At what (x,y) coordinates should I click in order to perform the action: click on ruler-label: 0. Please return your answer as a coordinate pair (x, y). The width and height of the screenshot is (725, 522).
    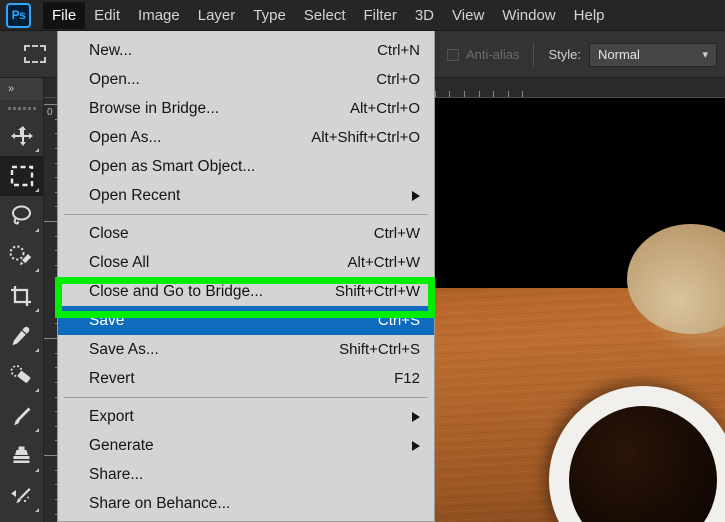
    Looking at the image, I should click on (50, 112).